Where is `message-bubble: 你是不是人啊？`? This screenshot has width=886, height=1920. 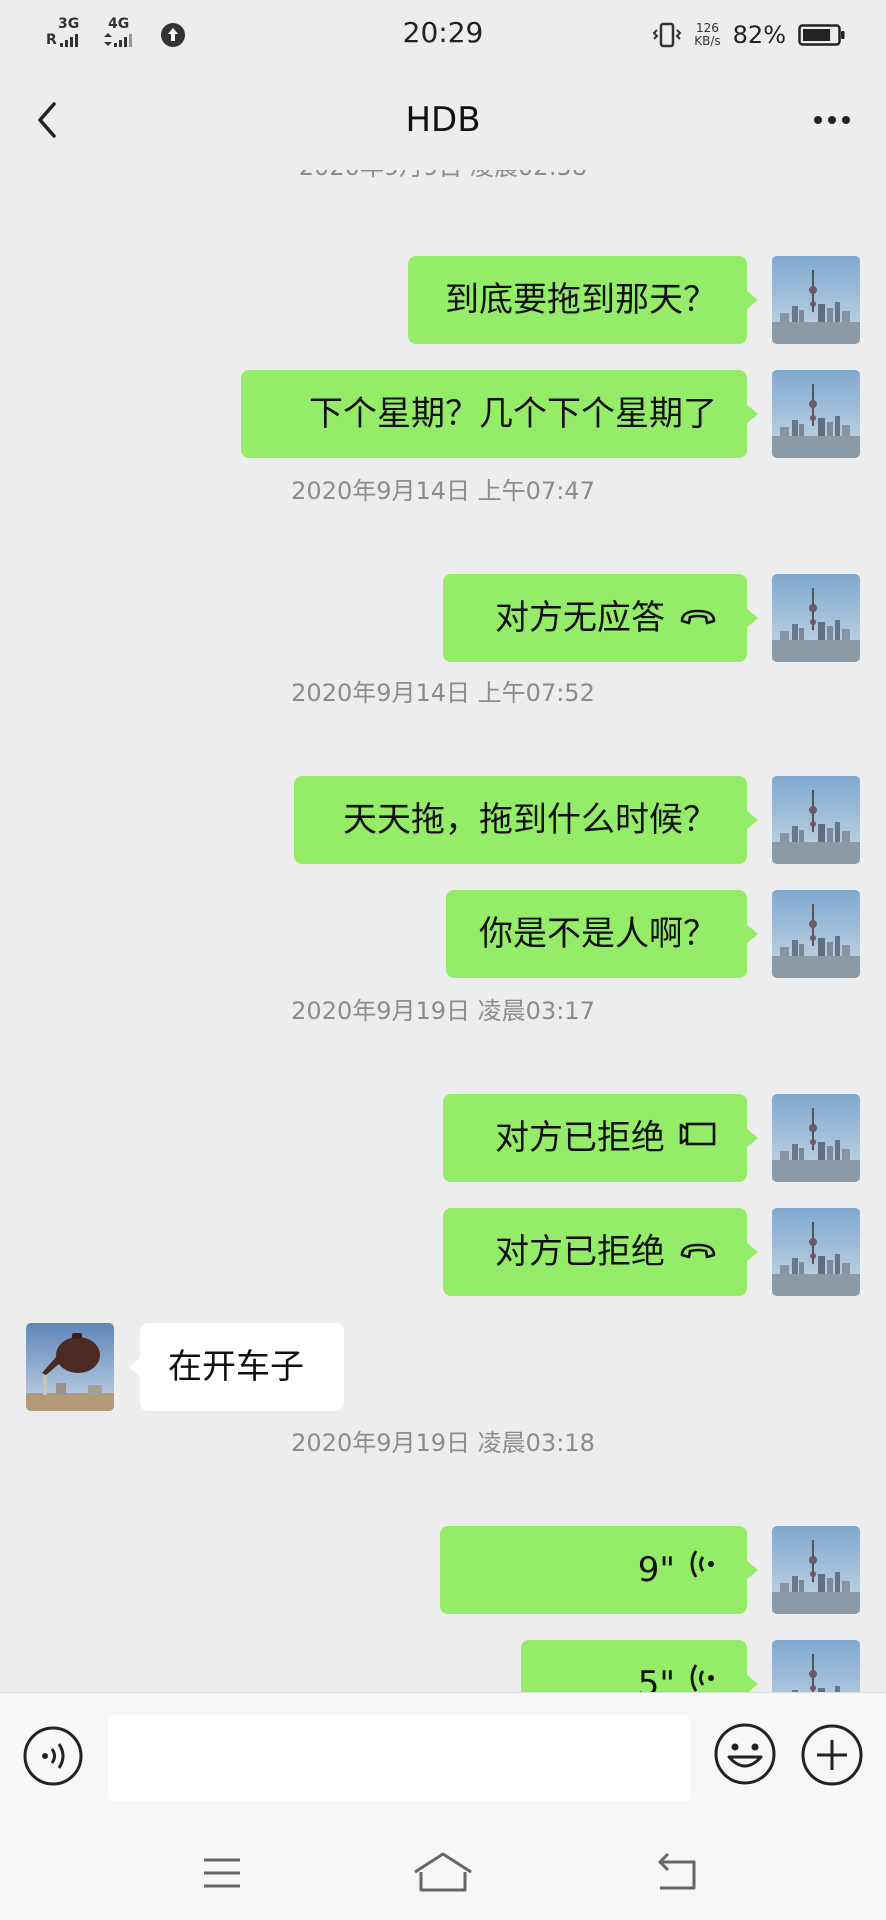
message-bubble: 你是不是人啊？ is located at coordinates (602, 934).